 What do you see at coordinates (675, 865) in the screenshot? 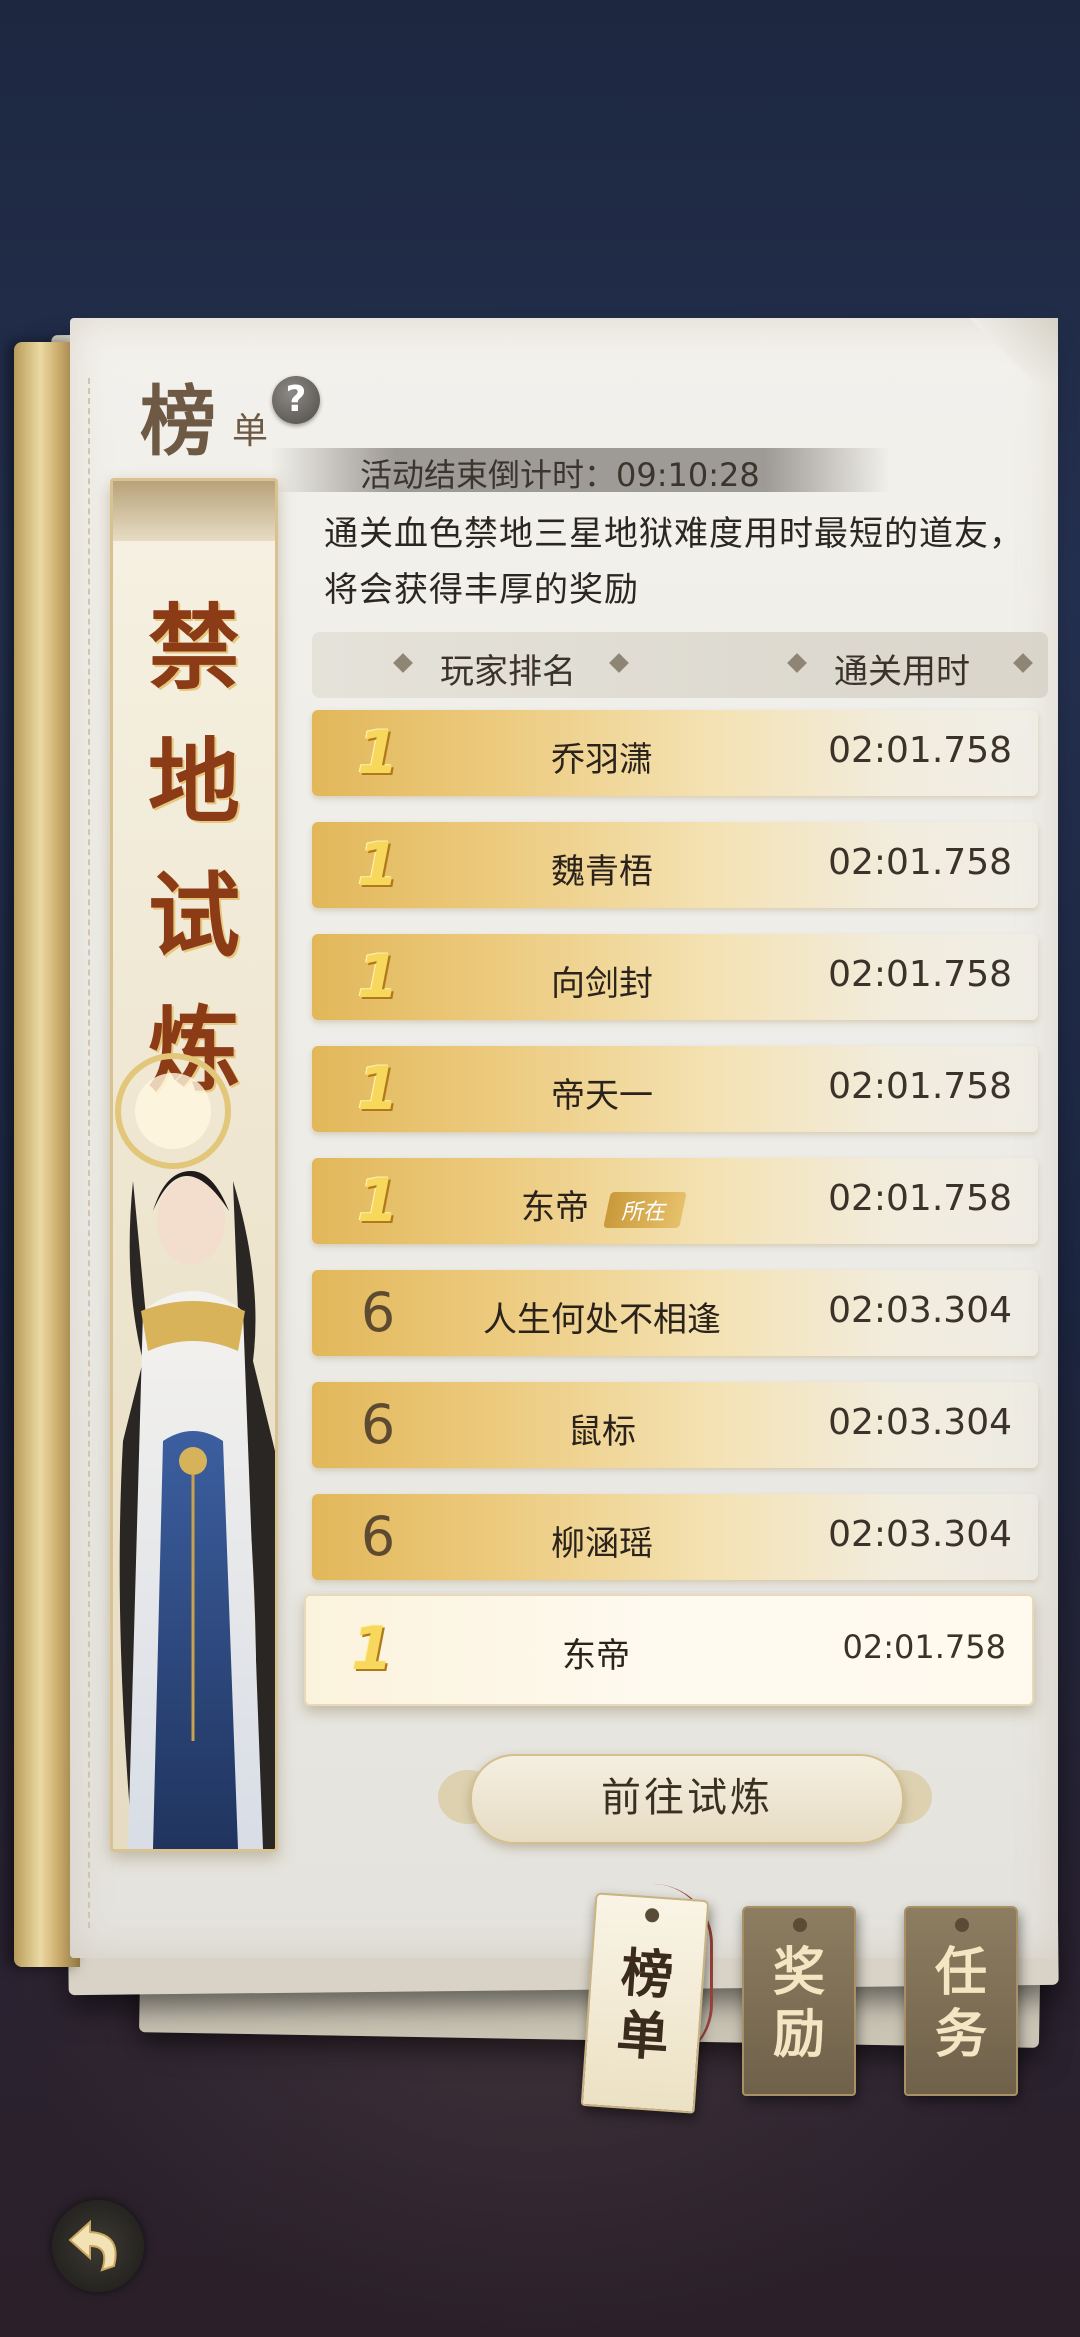
I see `table-row: 1 魏青梧 02:01.758` at bounding box center [675, 865].